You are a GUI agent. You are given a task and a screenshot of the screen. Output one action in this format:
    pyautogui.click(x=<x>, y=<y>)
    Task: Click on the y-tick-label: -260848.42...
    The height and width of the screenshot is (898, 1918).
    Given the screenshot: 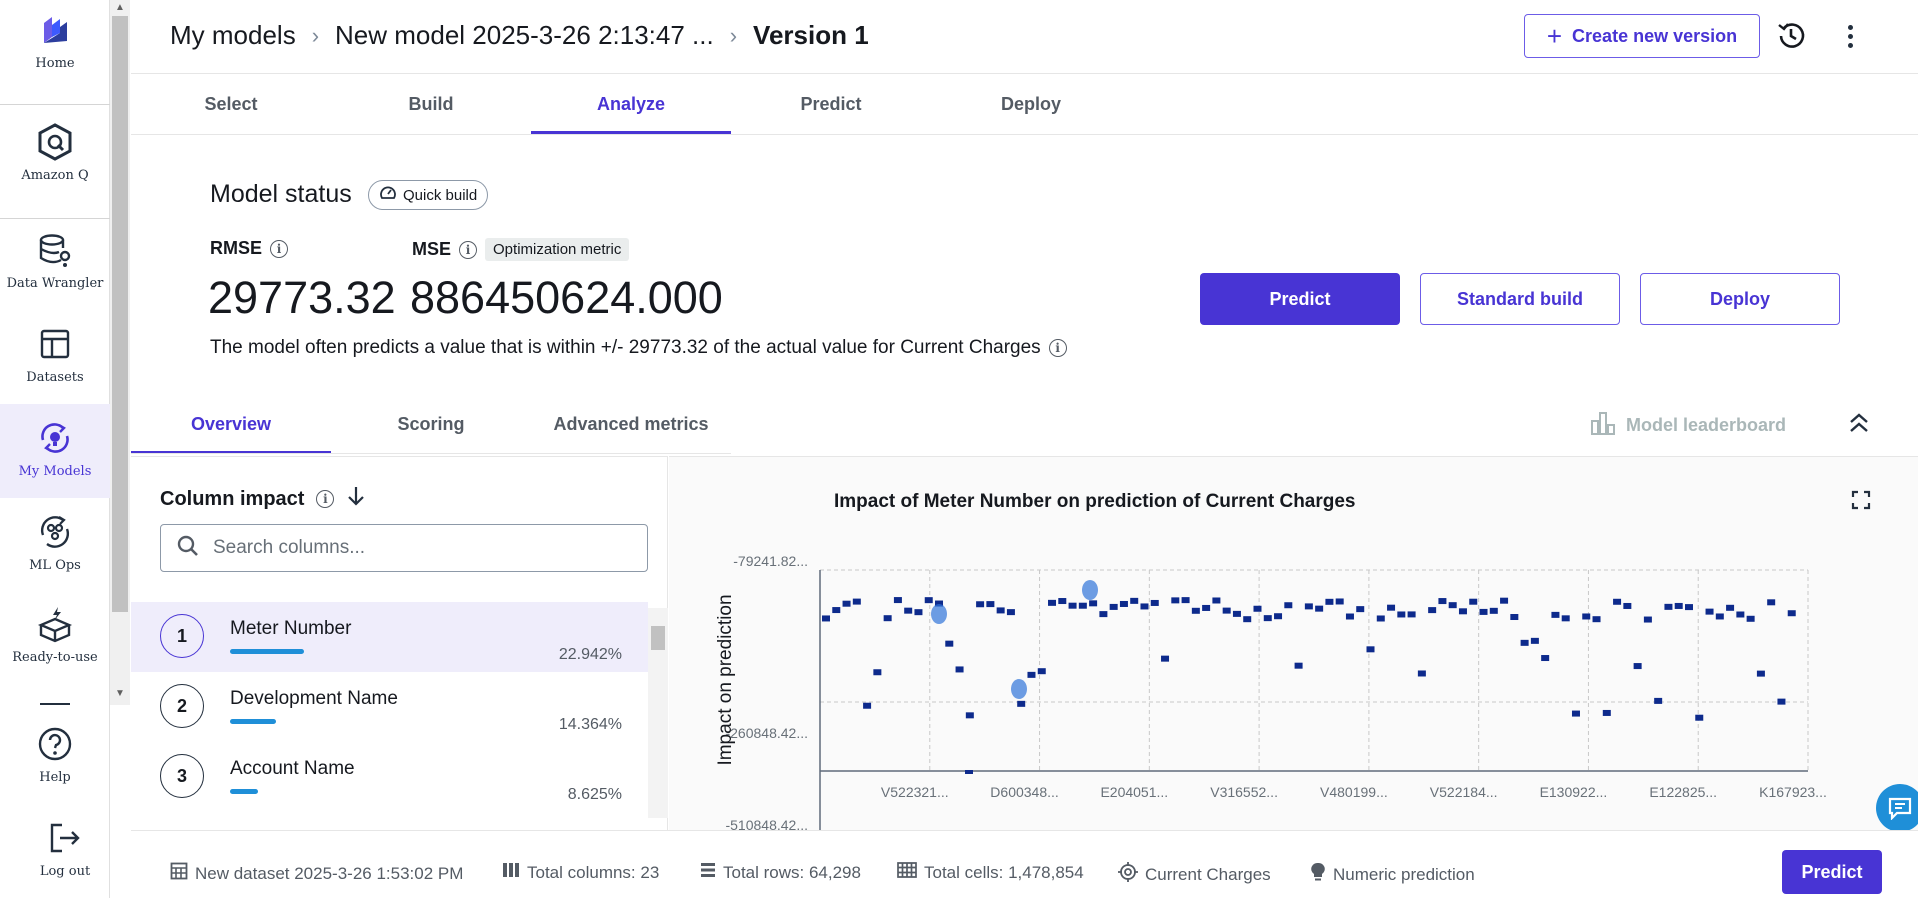 What is the action you would take?
    pyautogui.click(x=766, y=733)
    